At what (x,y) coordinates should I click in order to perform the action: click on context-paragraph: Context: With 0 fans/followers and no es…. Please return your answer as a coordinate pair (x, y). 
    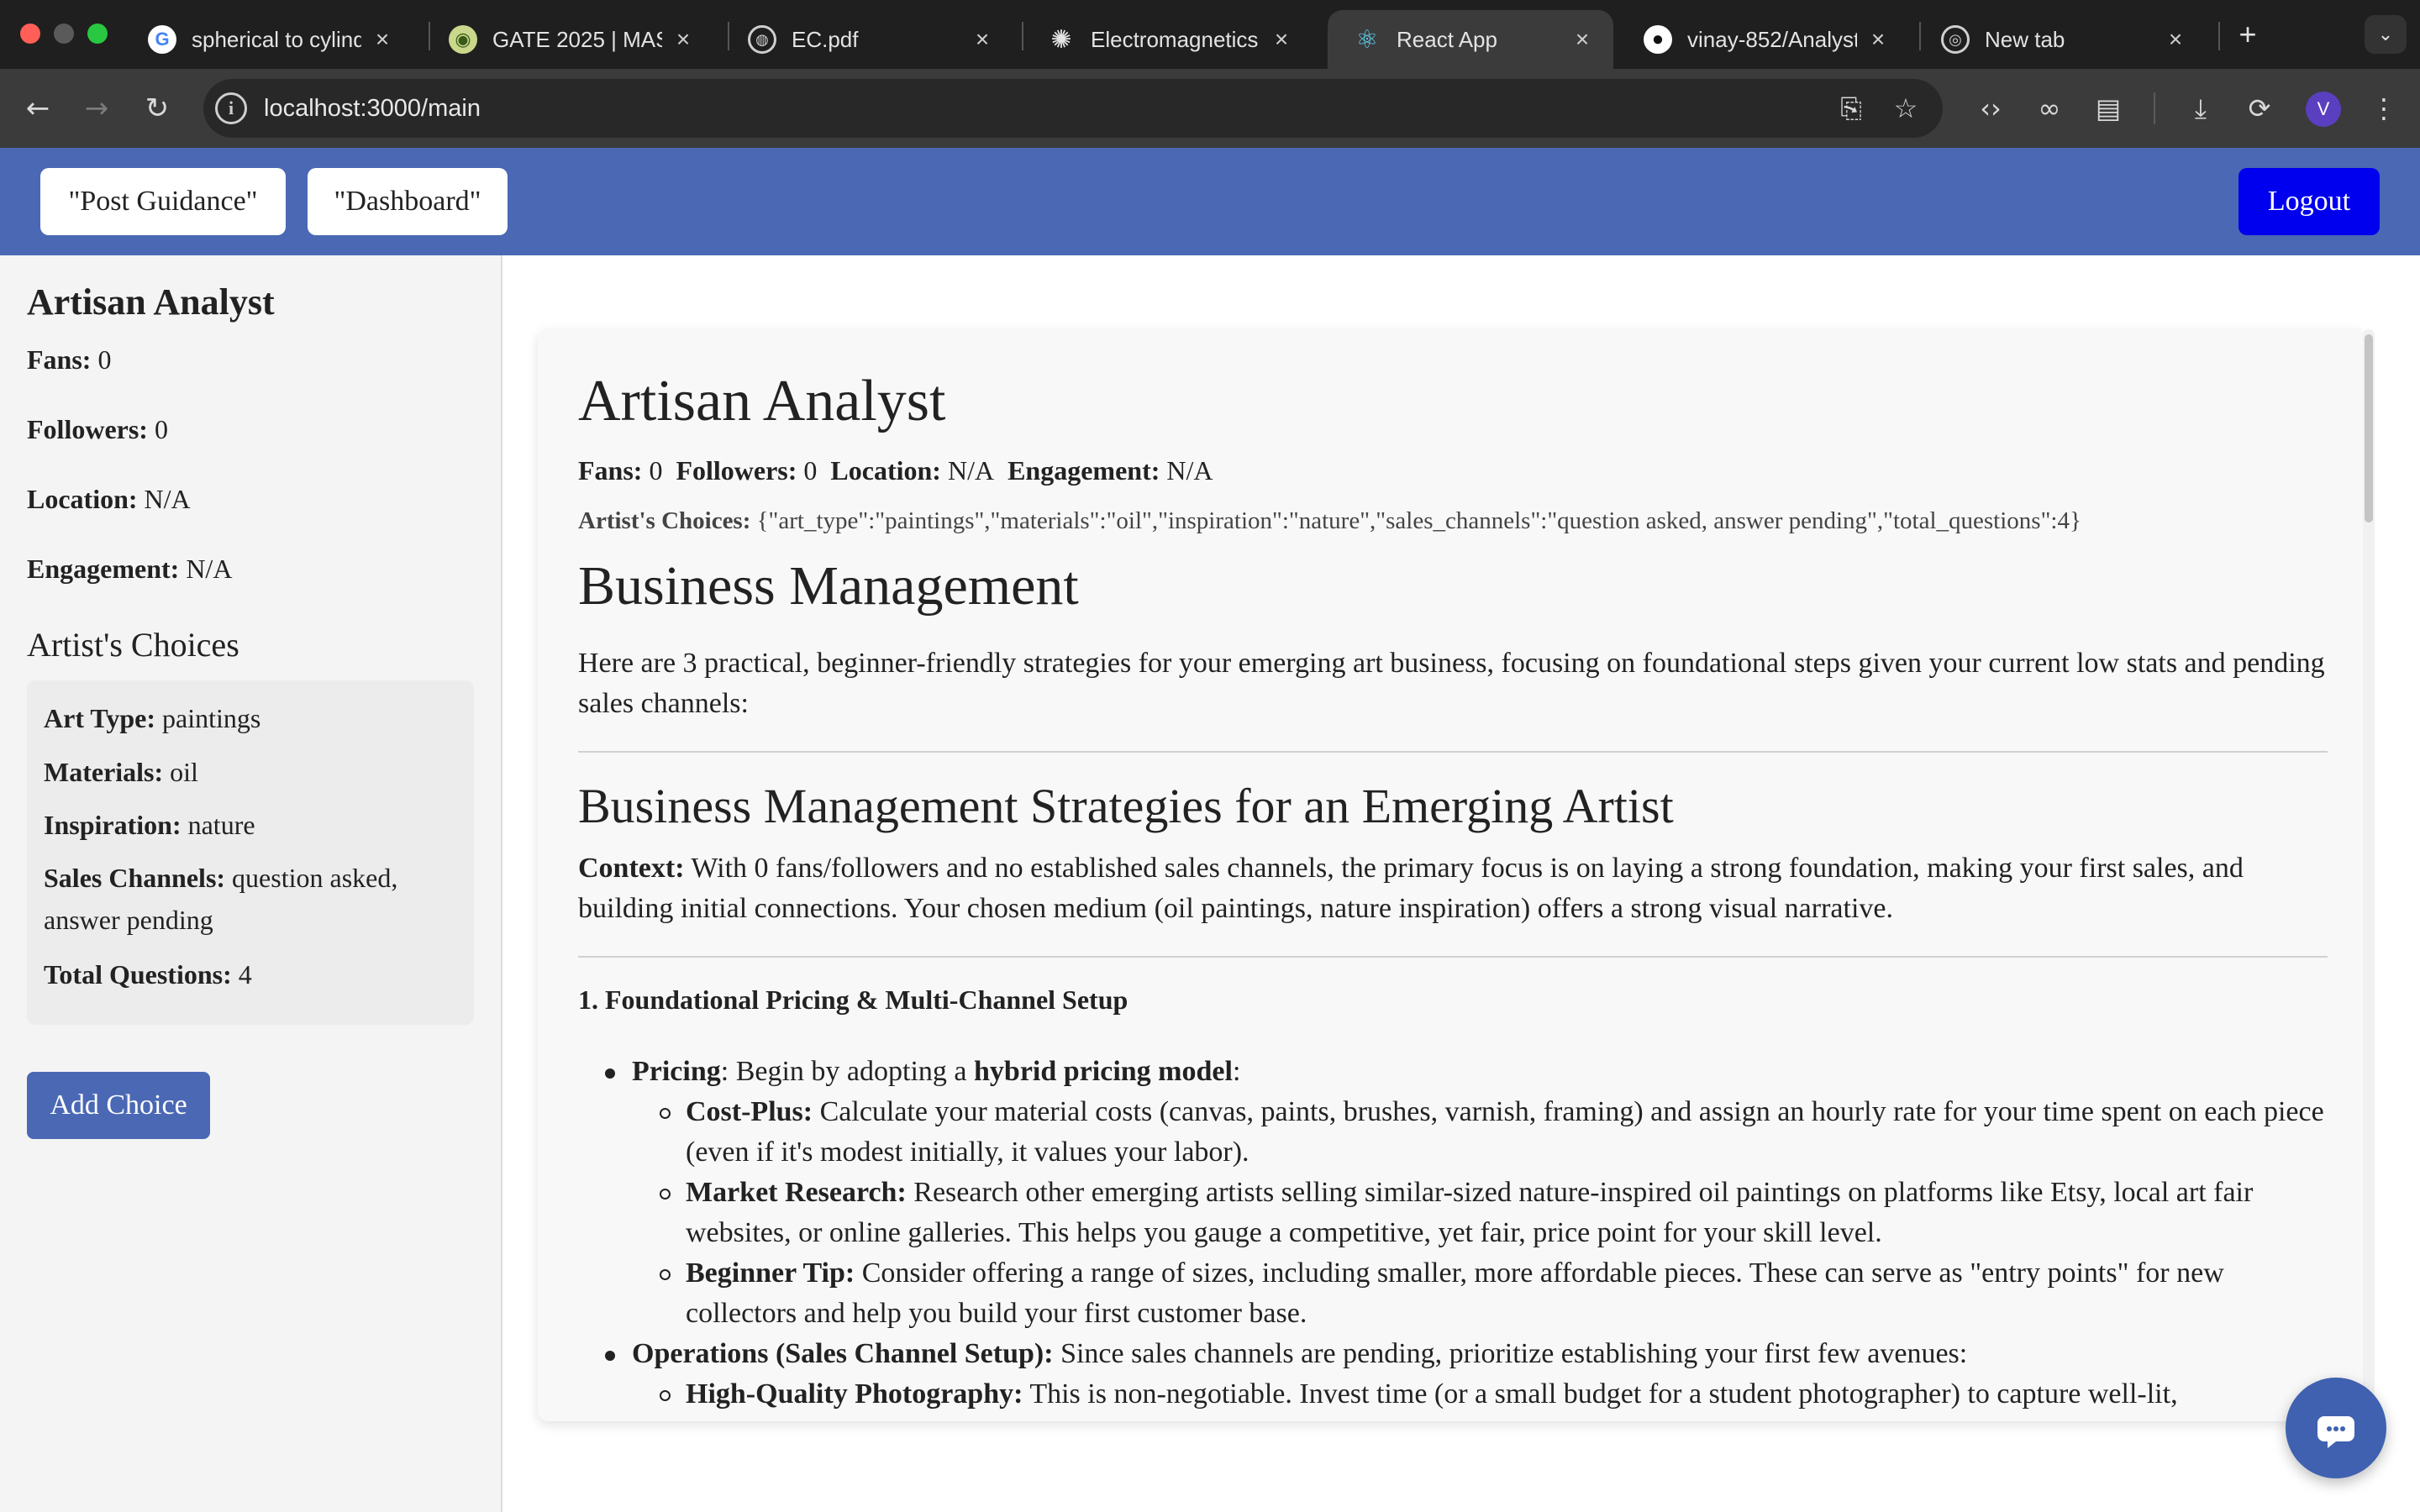
    Looking at the image, I should click on (1411, 888).